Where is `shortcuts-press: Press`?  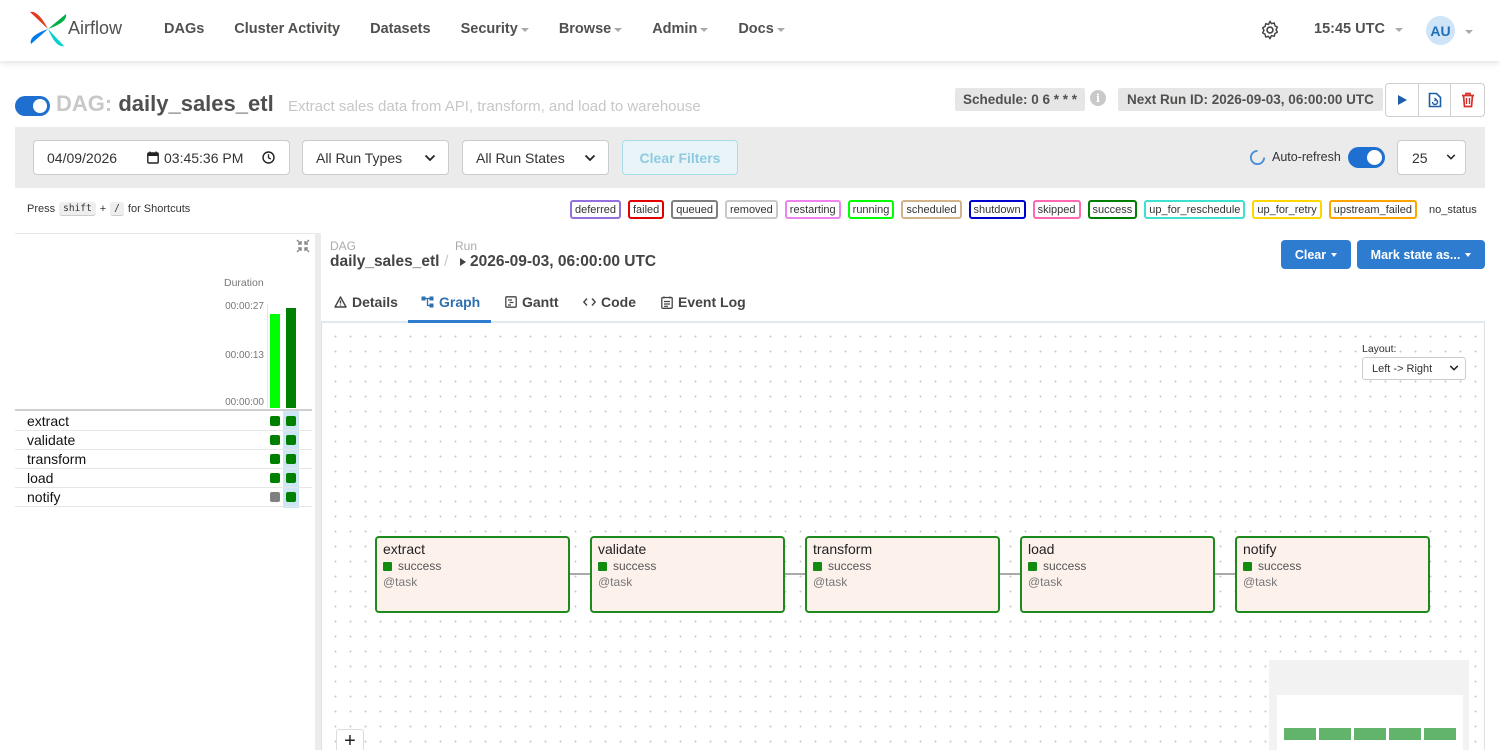
shortcuts-press: Press is located at coordinates (41, 209).